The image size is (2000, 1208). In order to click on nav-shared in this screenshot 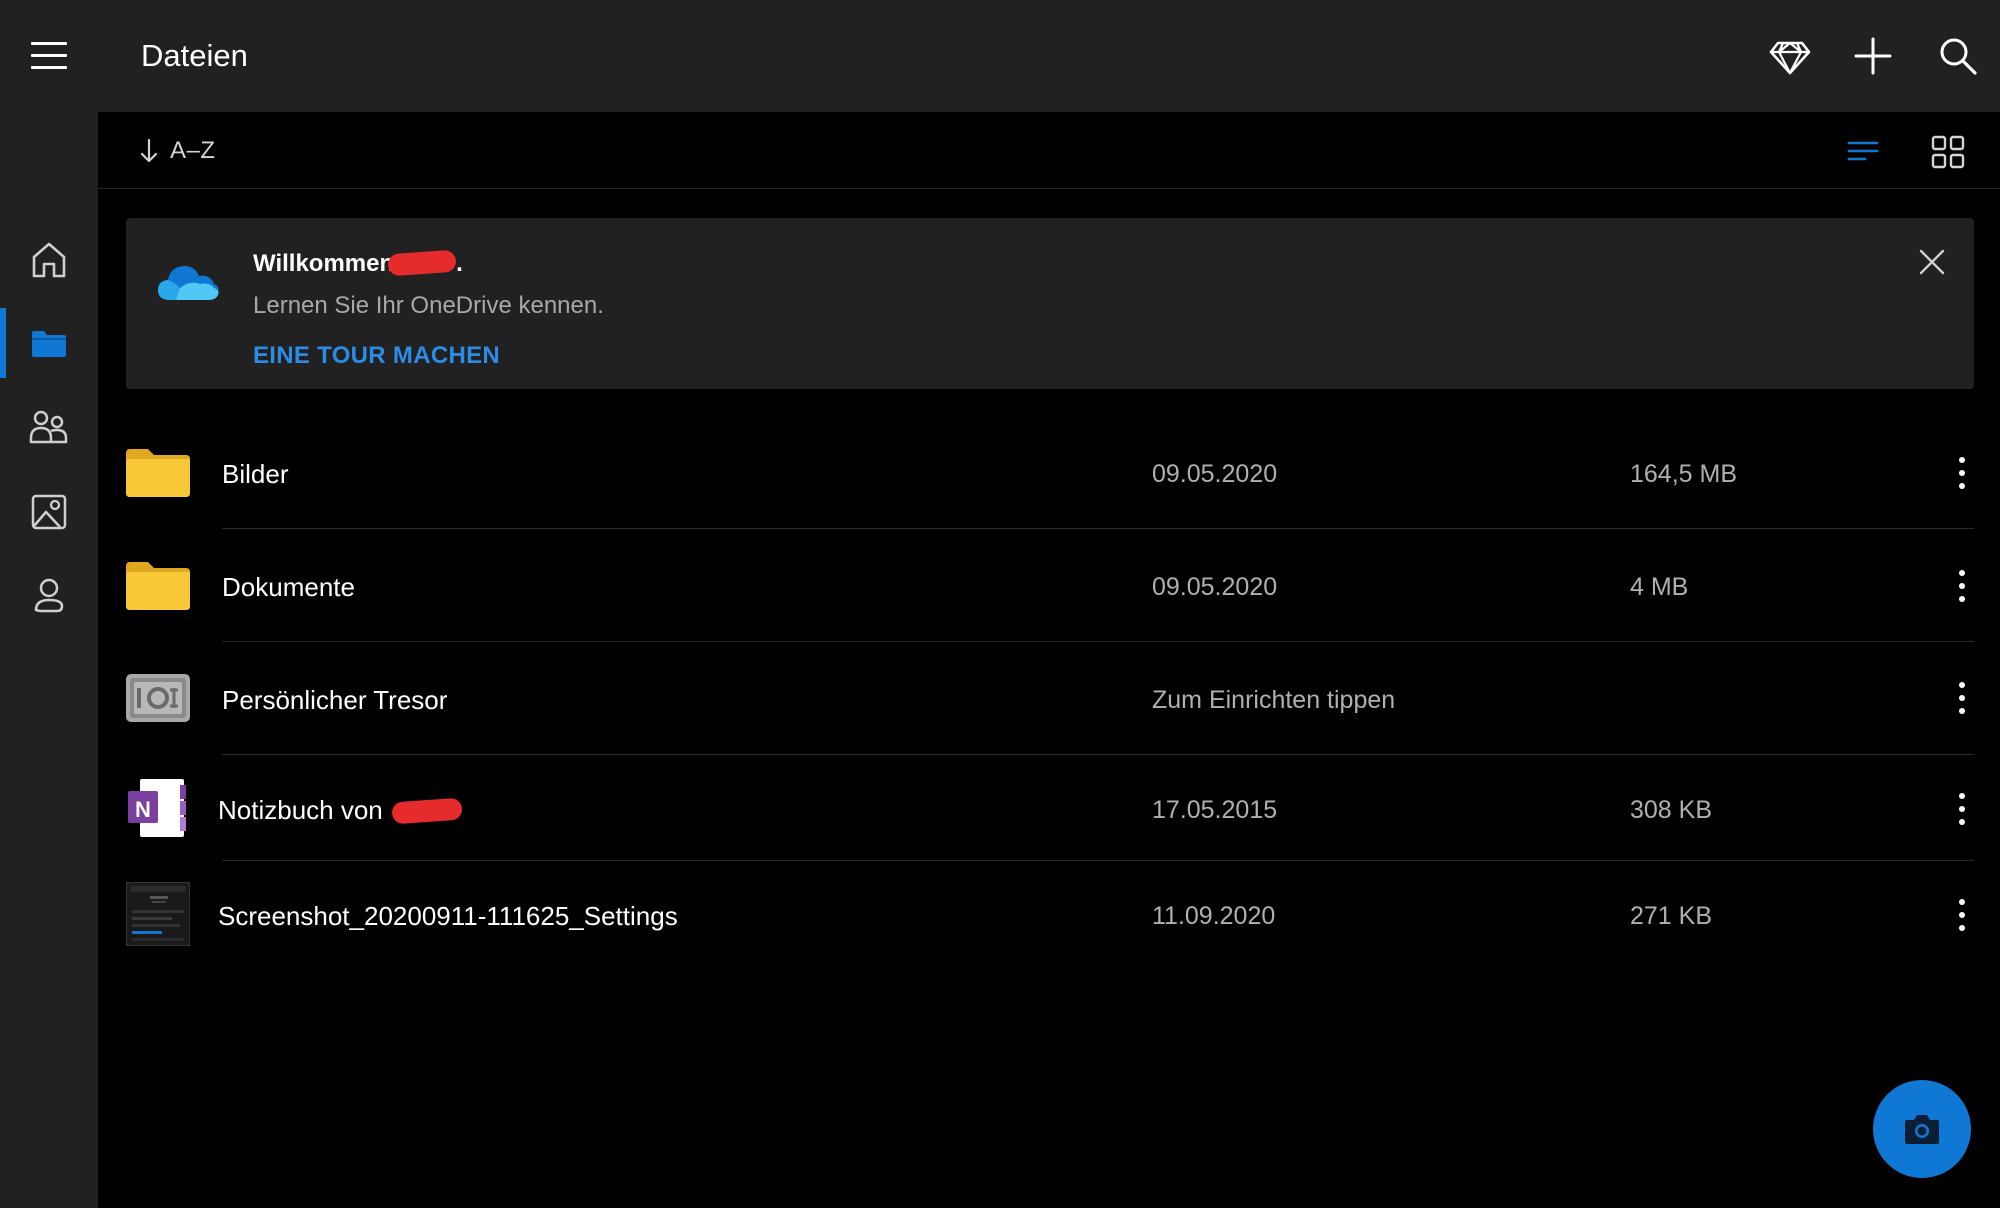, I will do `click(49, 427)`.